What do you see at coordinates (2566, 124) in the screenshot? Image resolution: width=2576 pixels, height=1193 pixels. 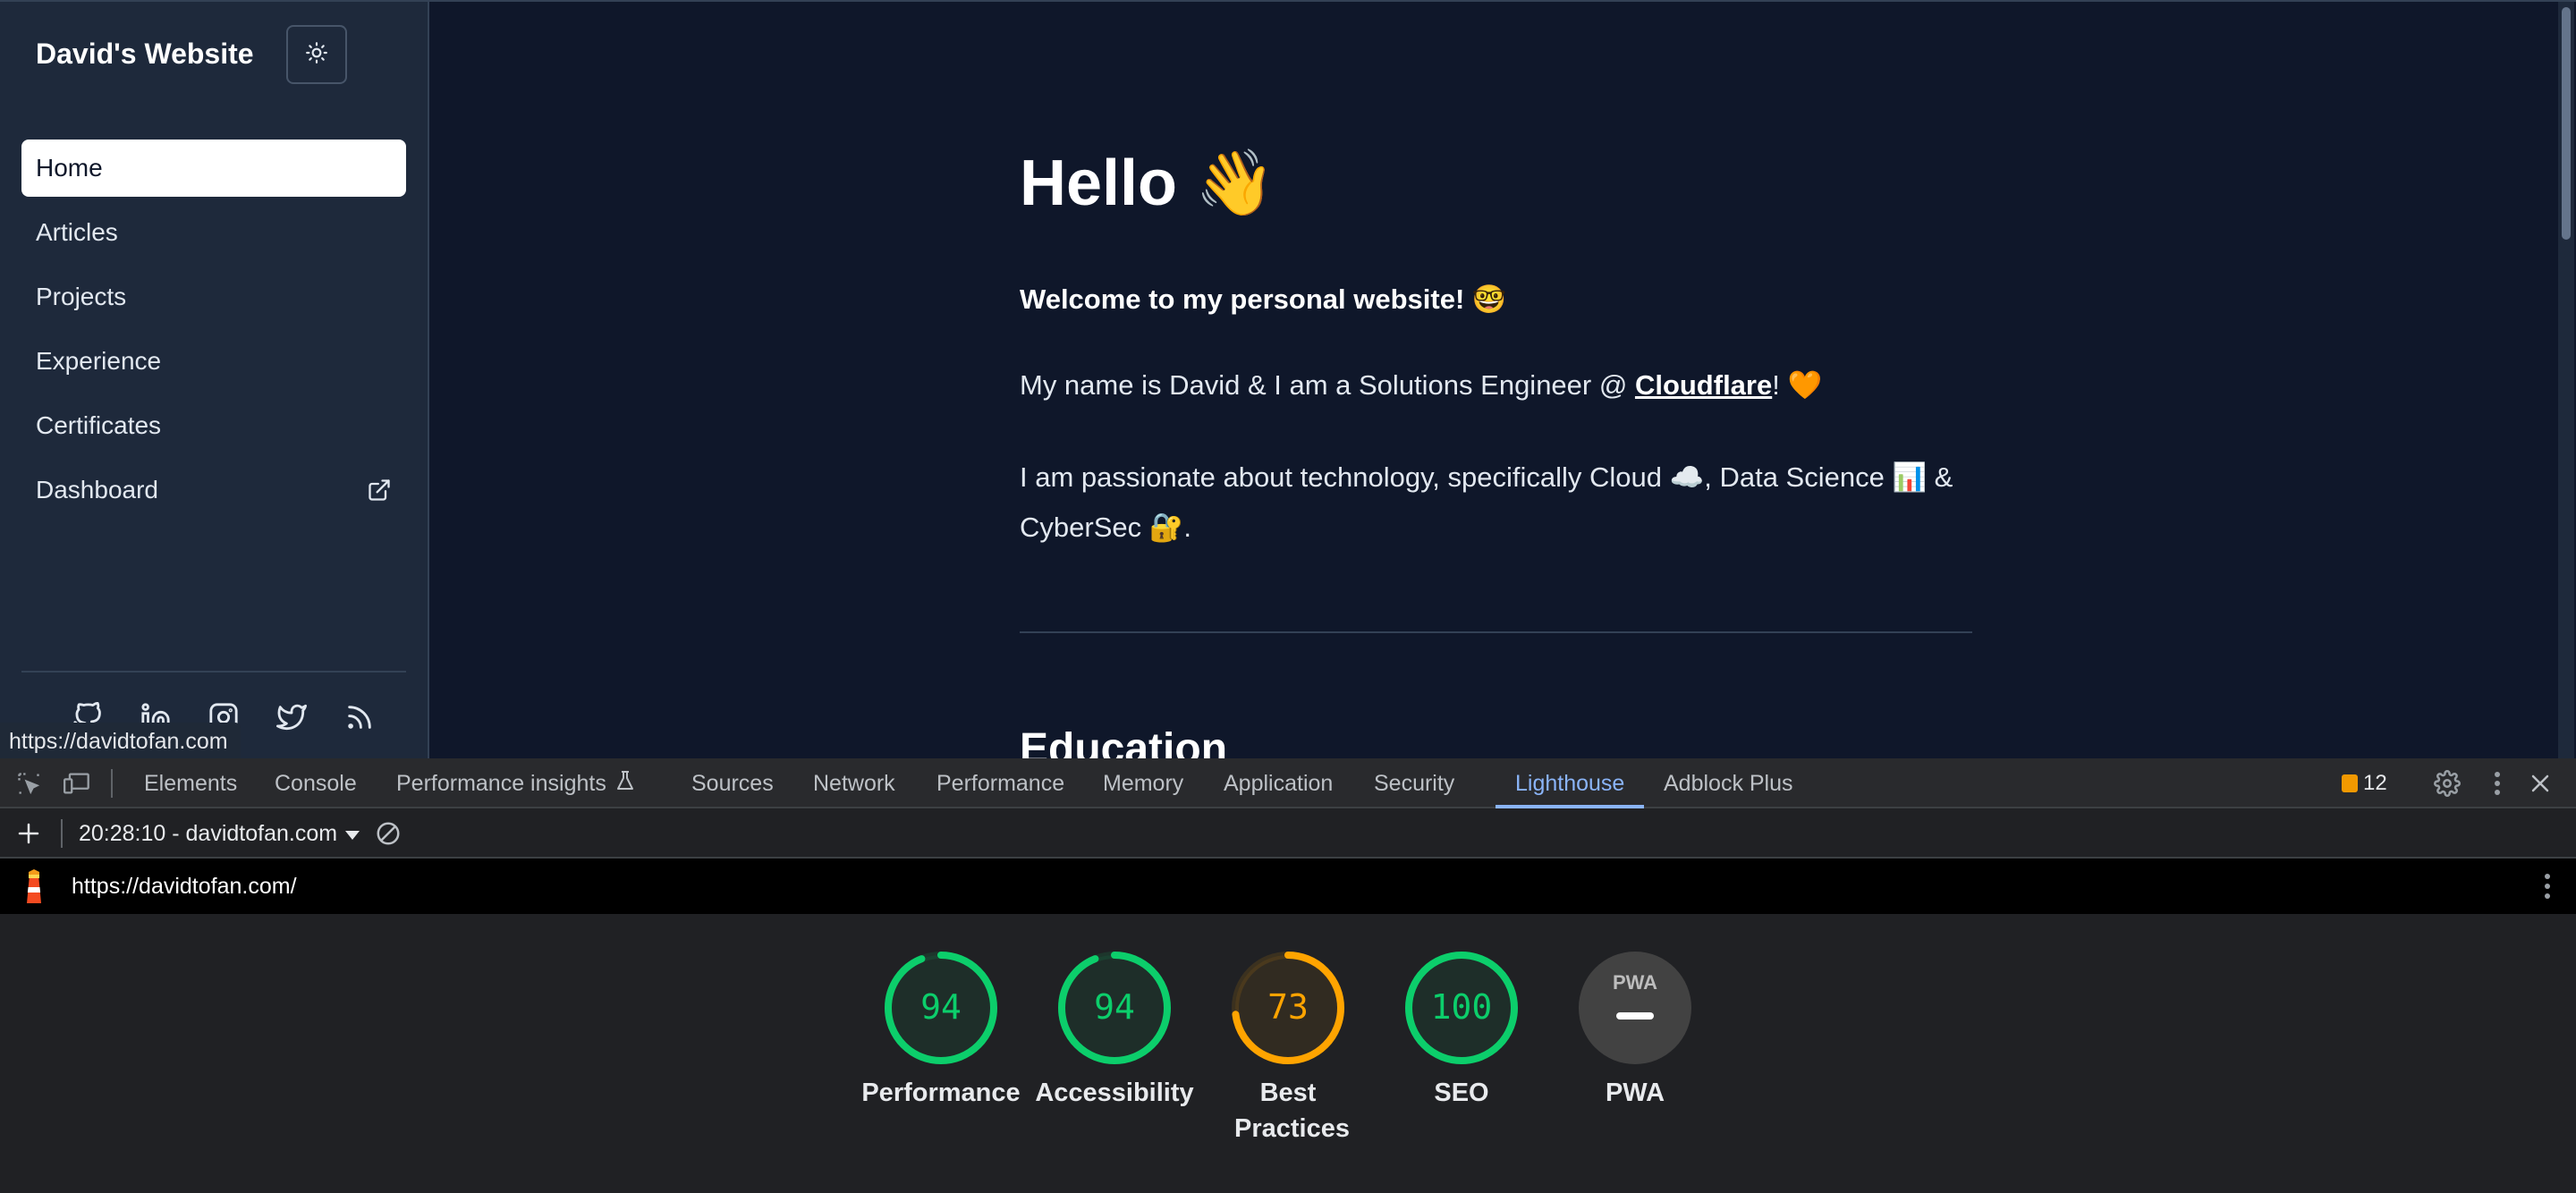 I see `scrollbar-thumb` at bounding box center [2566, 124].